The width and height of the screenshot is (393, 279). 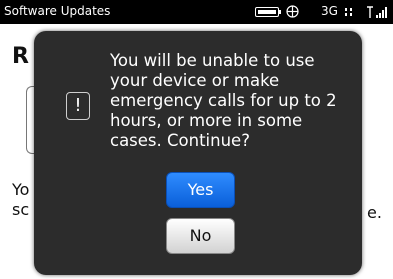 I want to click on page-heading: R, so click(x=20, y=56).